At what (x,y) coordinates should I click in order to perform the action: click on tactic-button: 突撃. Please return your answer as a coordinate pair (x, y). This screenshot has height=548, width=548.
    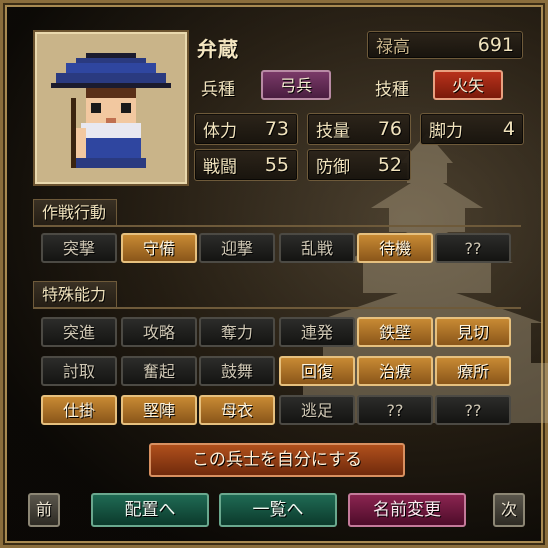
    Looking at the image, I should click on (79, 248).